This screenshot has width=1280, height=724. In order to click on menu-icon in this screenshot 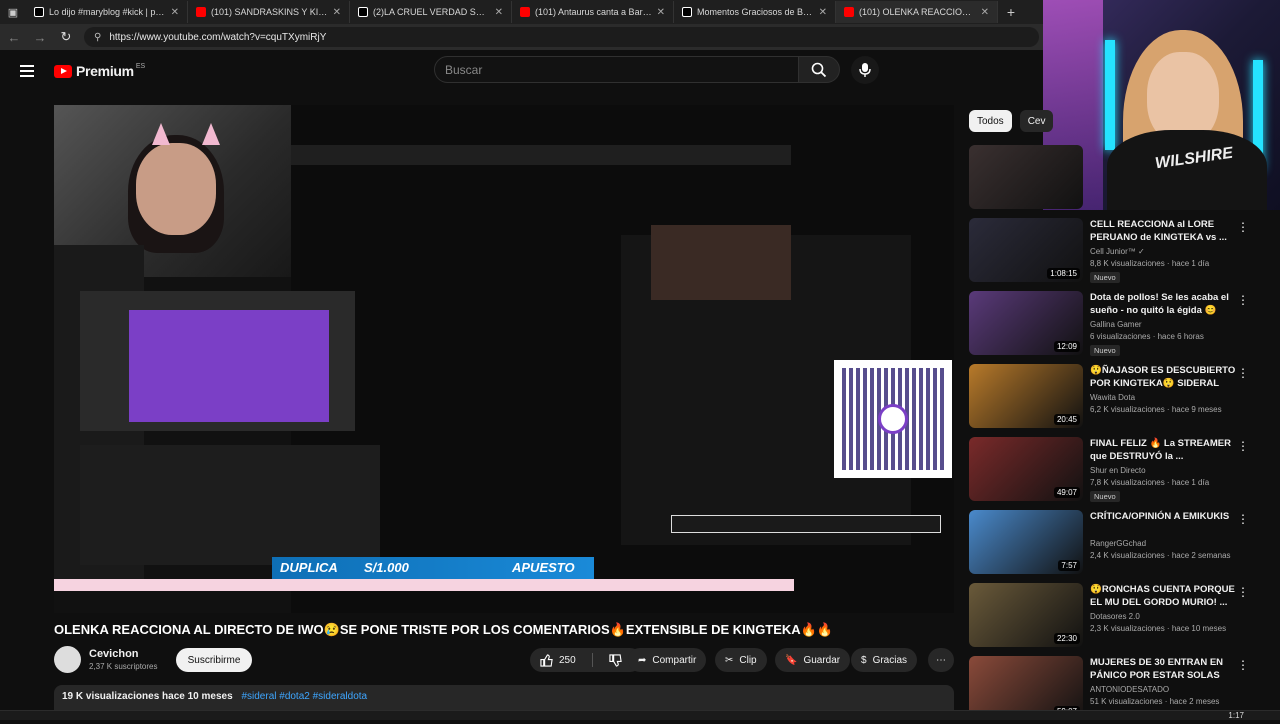, I will do `click(27, 71)`.